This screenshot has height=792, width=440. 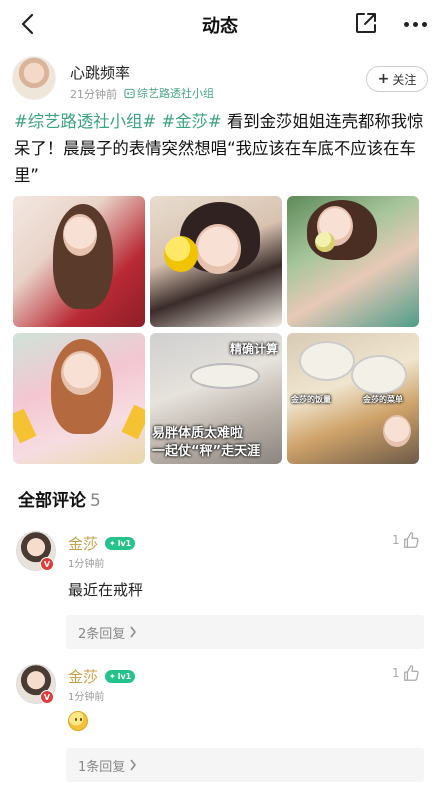 What do you see at coordinates (311, 399) in the screenshot?
I see `image-caption: 金莎的饭量` at bounding box center [311, 399].